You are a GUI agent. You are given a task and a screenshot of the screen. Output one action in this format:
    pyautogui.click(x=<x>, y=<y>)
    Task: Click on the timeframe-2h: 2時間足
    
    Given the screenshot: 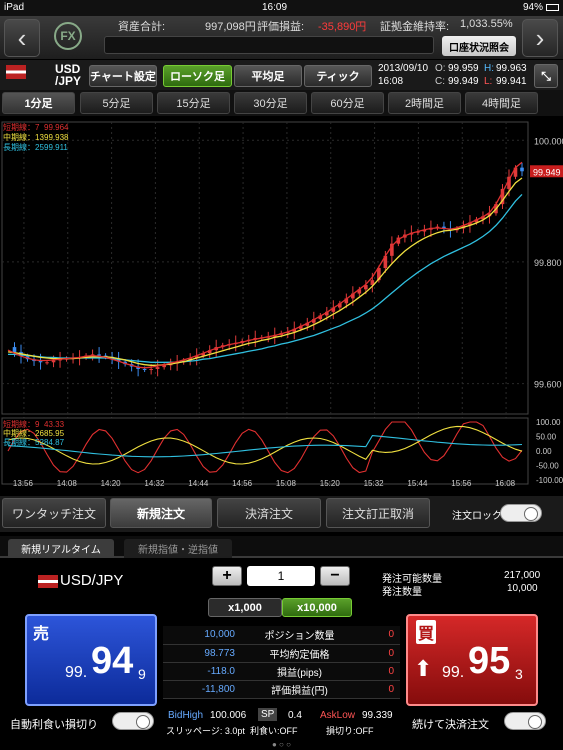 What is the action you would take?
    pyautogui.click(x=424, y=103)
    